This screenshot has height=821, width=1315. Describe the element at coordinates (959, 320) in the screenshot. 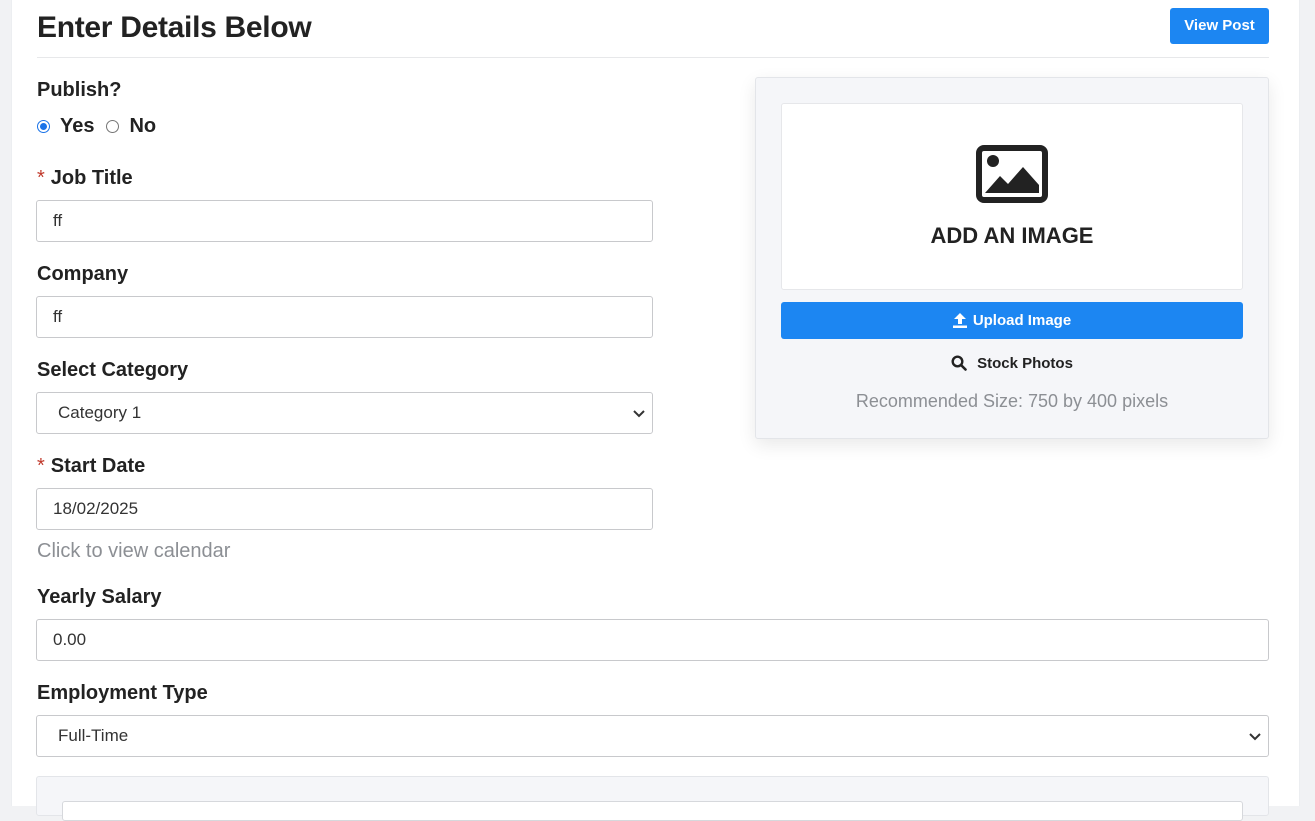

I see `upload-icon` at that location.